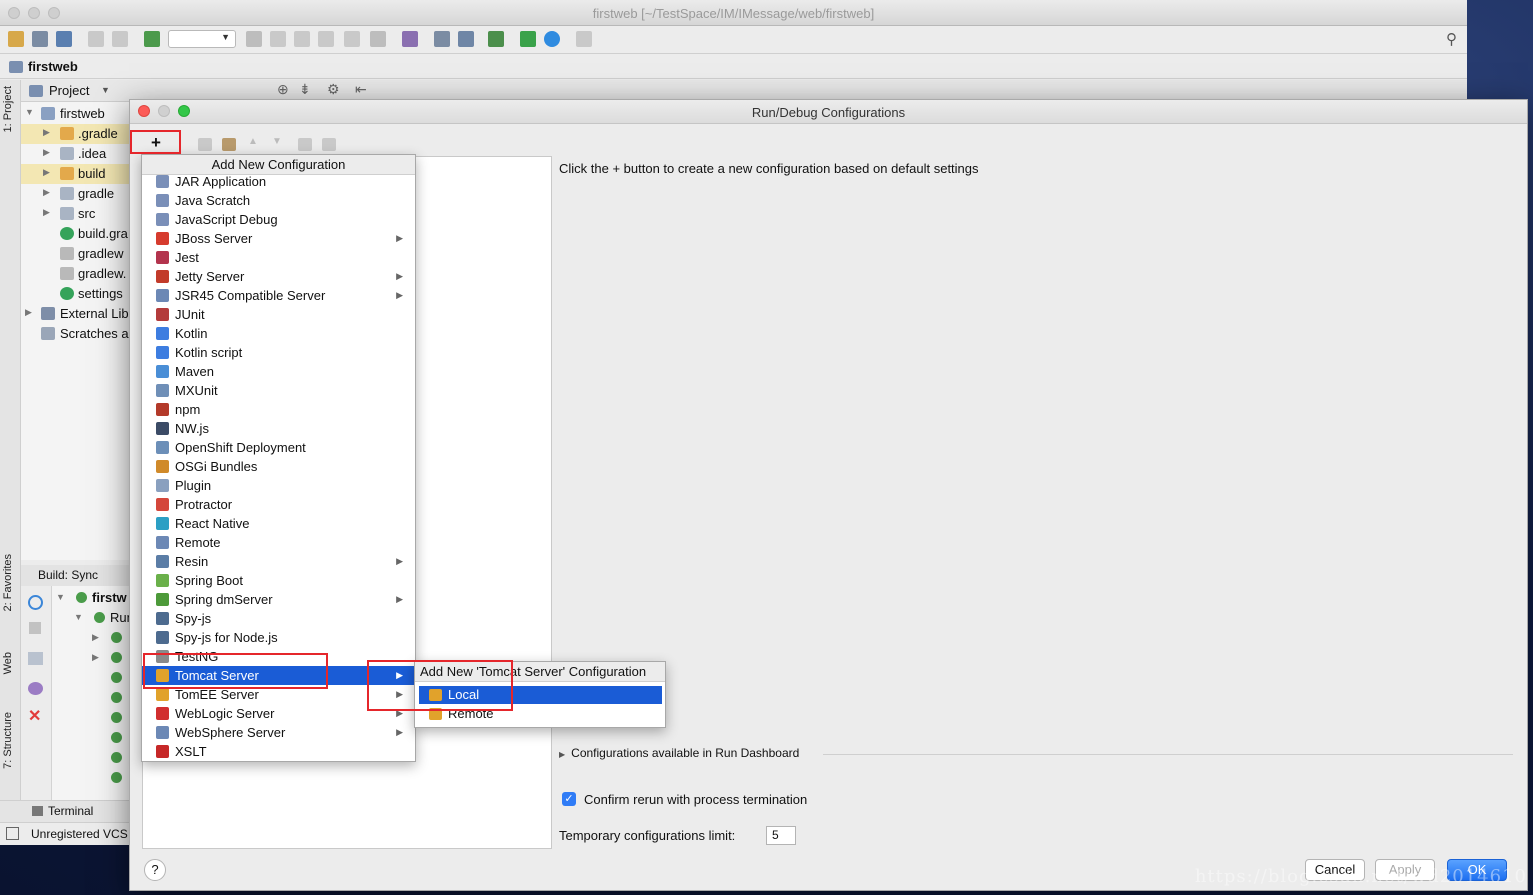  Describe the element at coordinates (278, 542) in the screenshot. I see `menu-item-remote: Remote` at that location.